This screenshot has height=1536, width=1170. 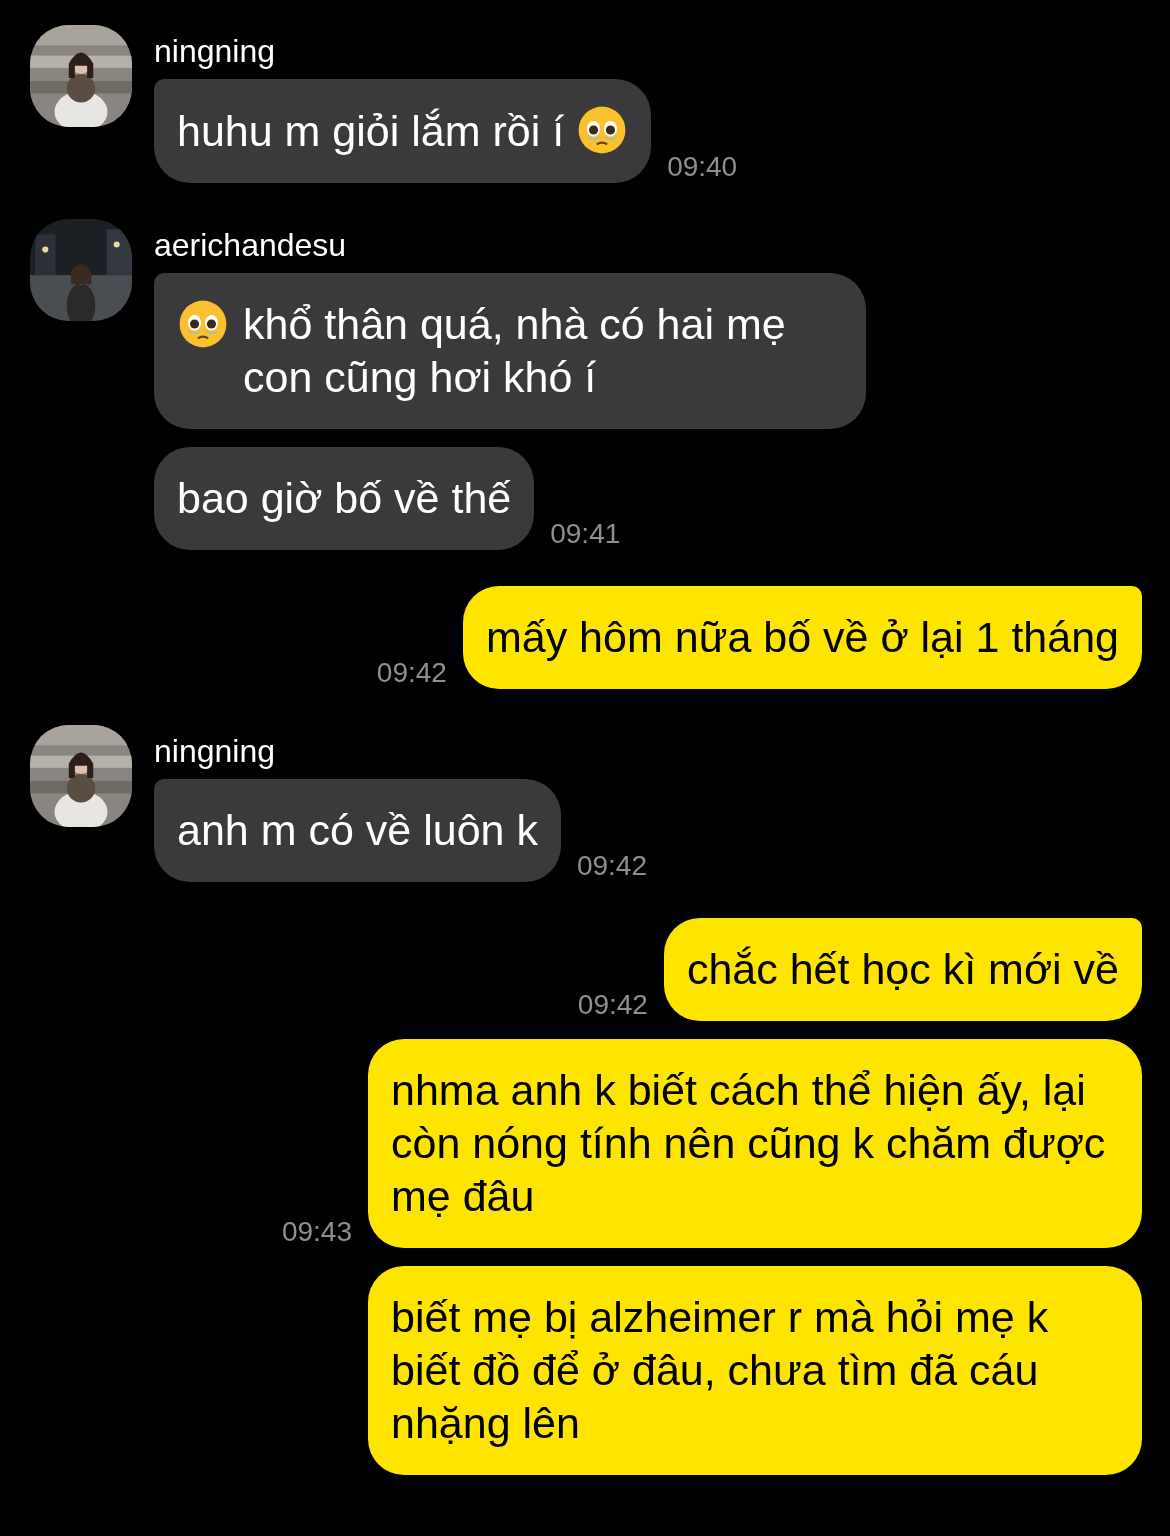 I want to click on message-text: chắc hết học kì mới về, so click(x=902, y=969).